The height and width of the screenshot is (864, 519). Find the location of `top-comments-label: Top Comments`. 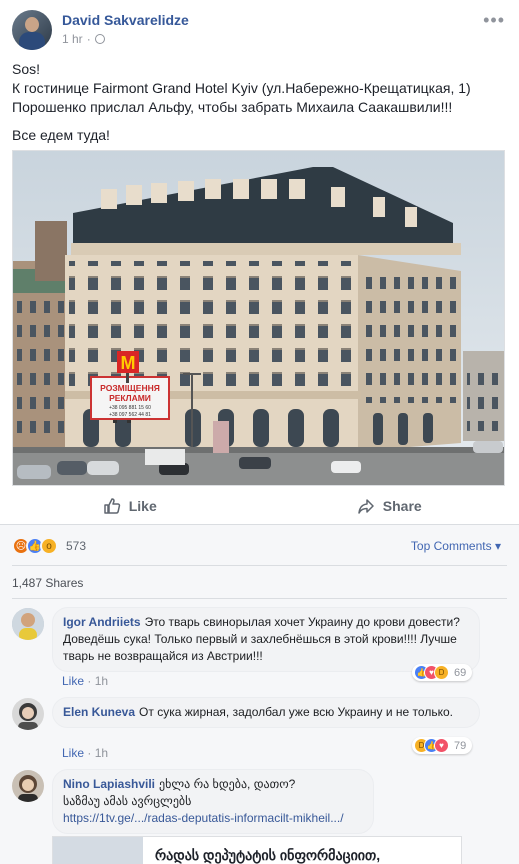

top-comments-label: Top Comments is located at coordinates (451, 546).